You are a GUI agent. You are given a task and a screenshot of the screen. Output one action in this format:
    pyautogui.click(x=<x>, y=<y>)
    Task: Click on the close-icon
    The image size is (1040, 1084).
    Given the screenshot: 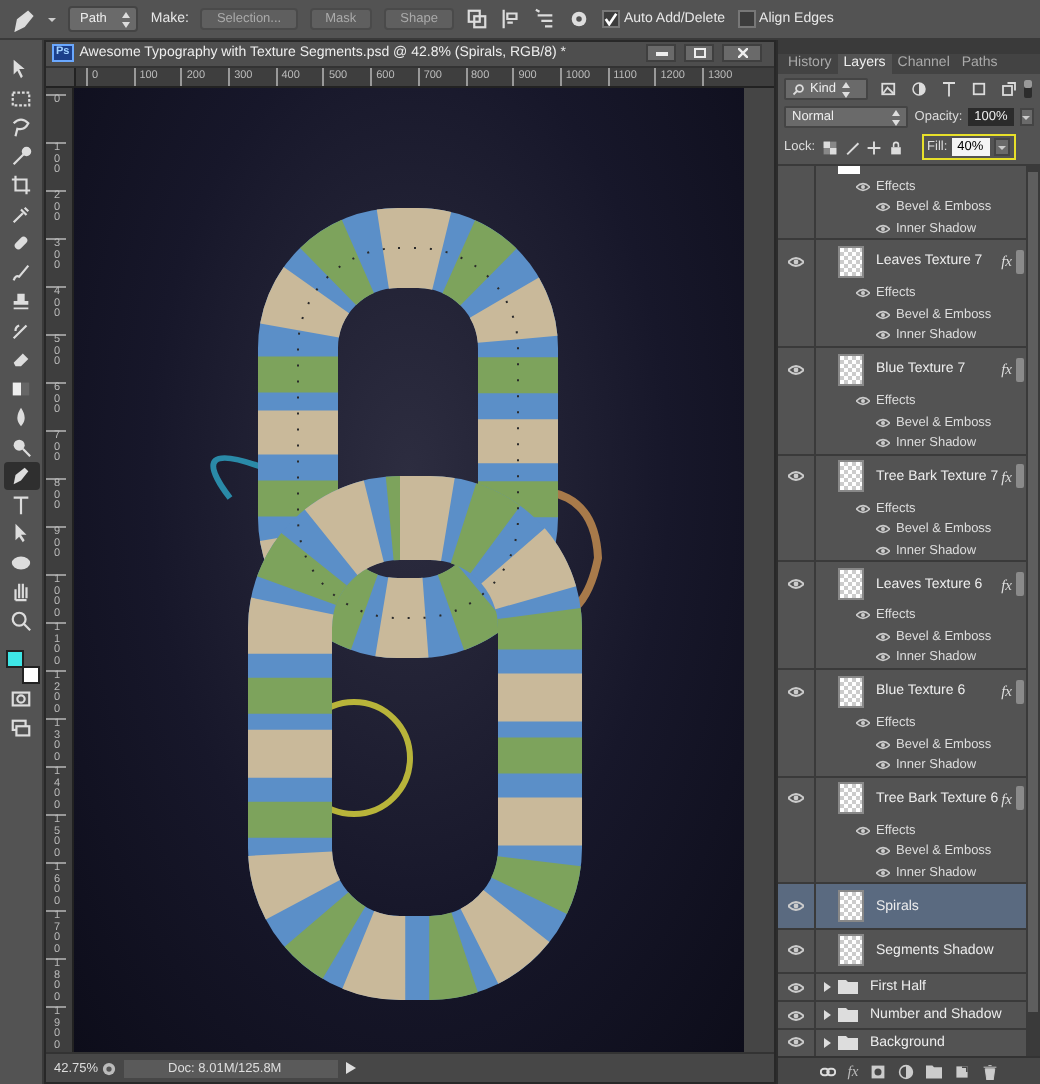 What is the action you would take?
    pyautogui.click(x=742, y=53)
    